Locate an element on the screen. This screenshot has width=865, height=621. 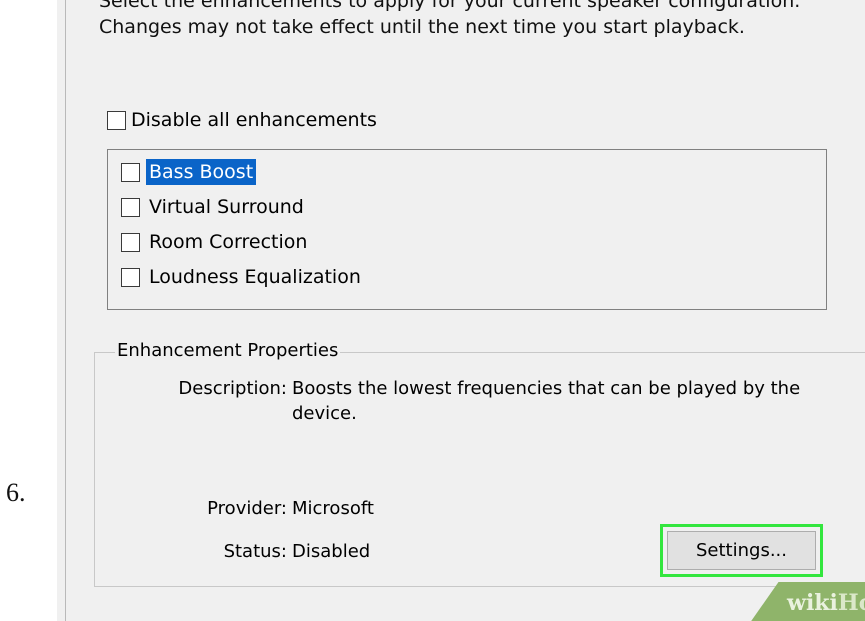
description-label: Description: is located at coordinates (232, 388).